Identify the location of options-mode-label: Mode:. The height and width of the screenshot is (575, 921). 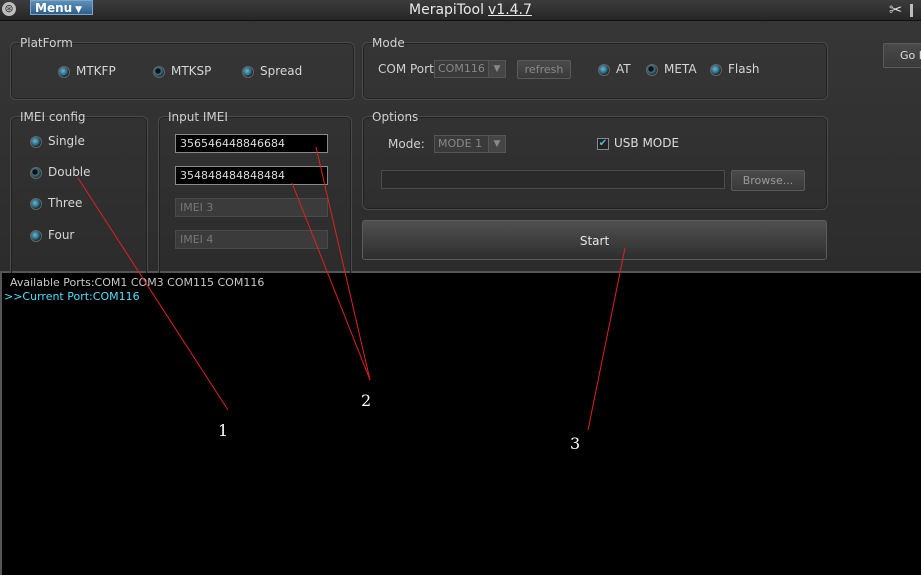
(406, 144).